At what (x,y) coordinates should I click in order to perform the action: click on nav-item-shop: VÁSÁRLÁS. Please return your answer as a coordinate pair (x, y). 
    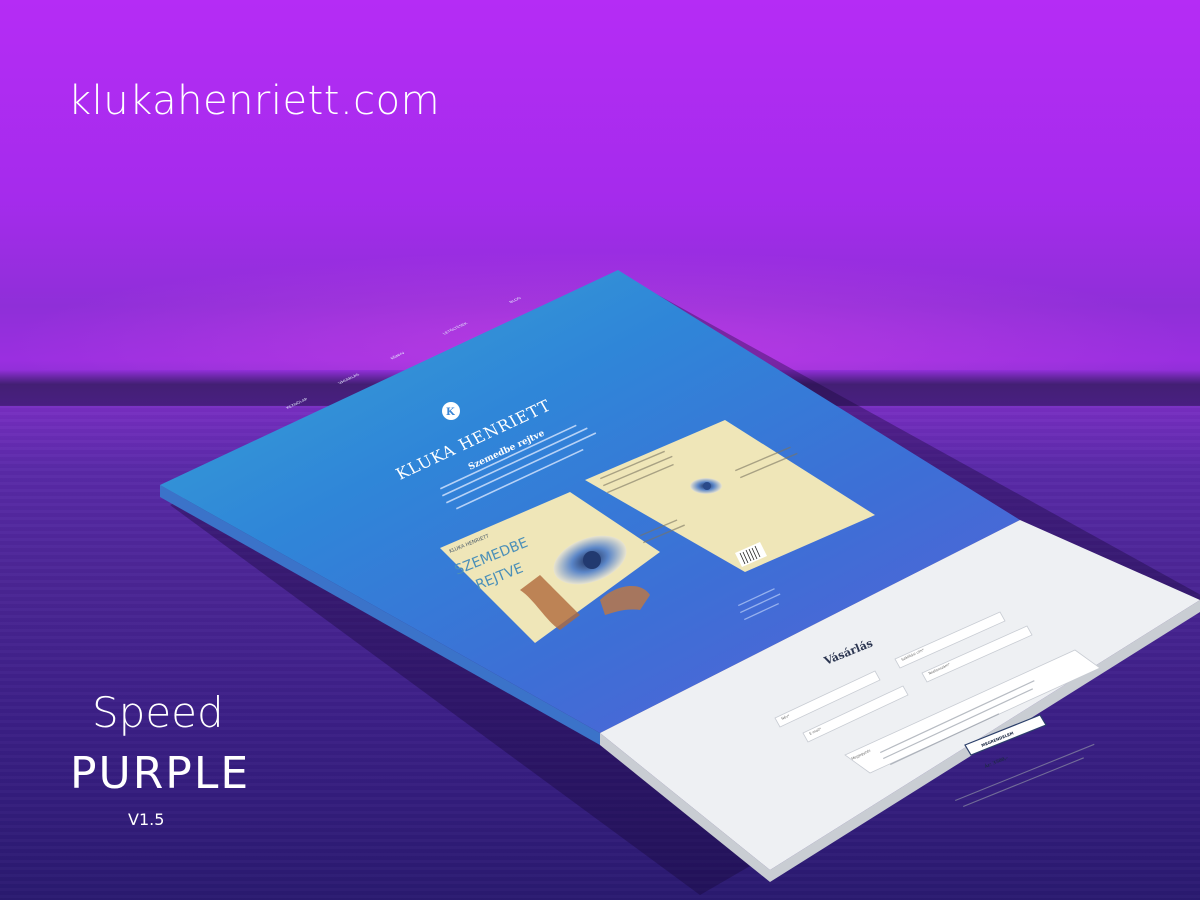
    Looking at the image, I should click on (349, 379).